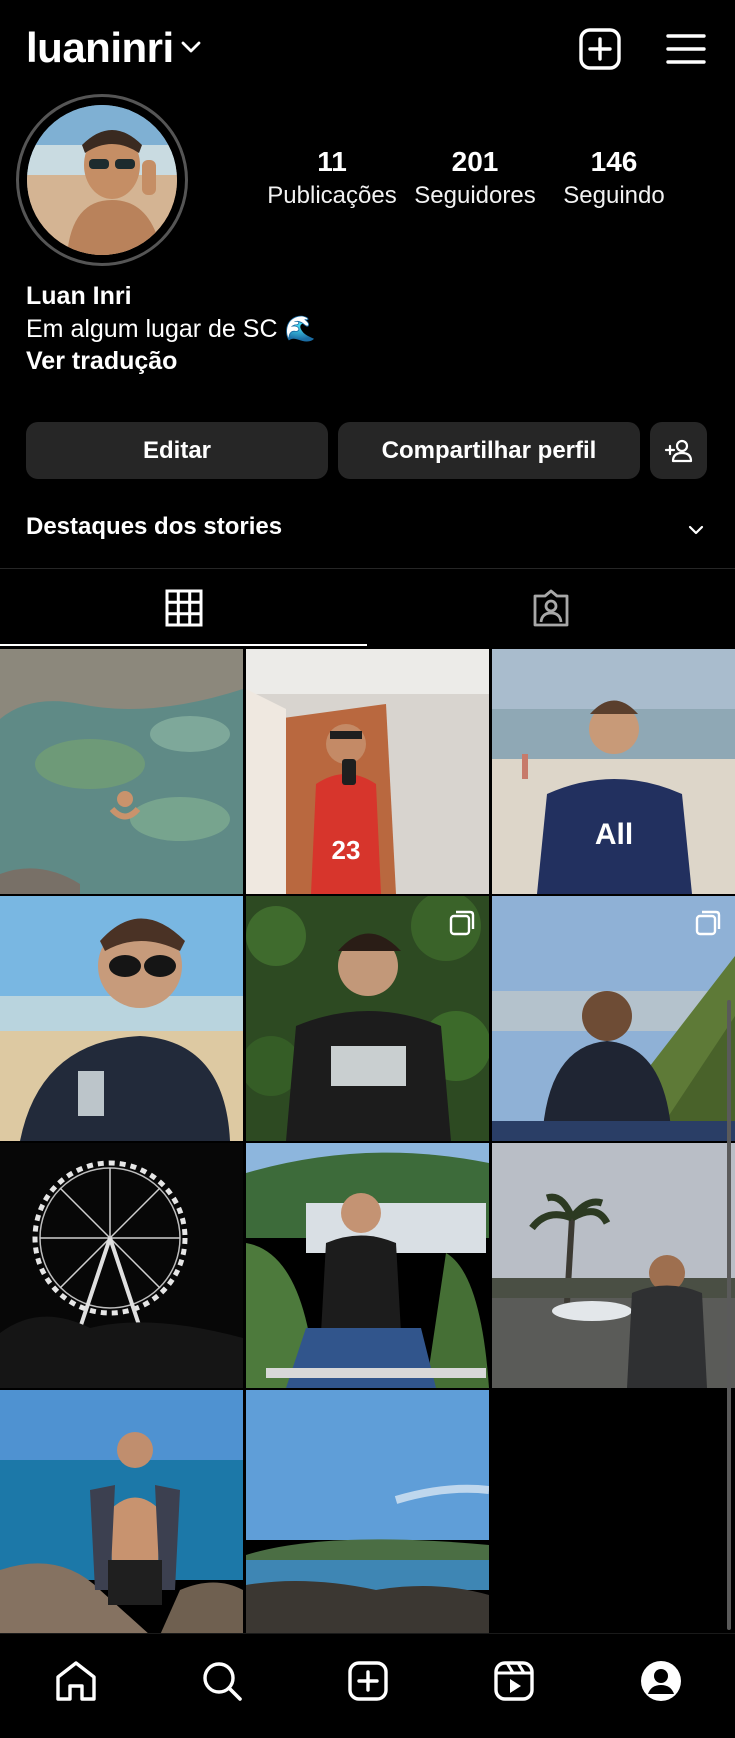 The image size is (735, 1738). What do you see at coordinates (475, 161) in the screenshot?
I see `stat-followers-count: 201` at bounding box center [475, 161].